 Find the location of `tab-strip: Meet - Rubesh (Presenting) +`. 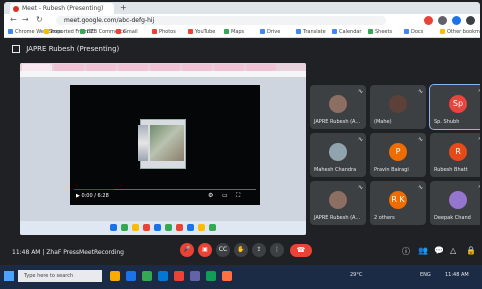

tab-strip: Meet - Rubesh (Presenting) + is located at coordinates (242, 8).